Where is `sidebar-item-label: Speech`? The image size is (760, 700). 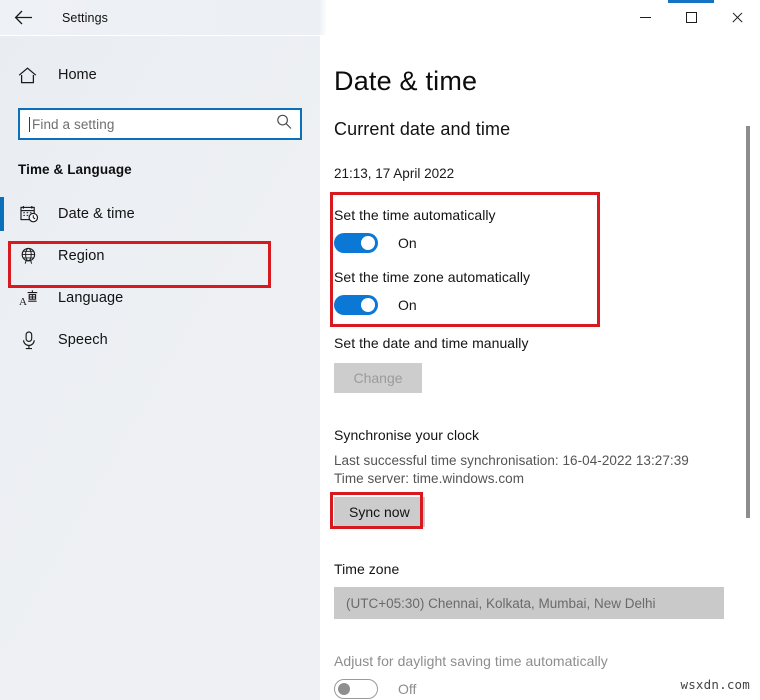 sidebar-item-label: Speech is located at coordinates (83, 340).